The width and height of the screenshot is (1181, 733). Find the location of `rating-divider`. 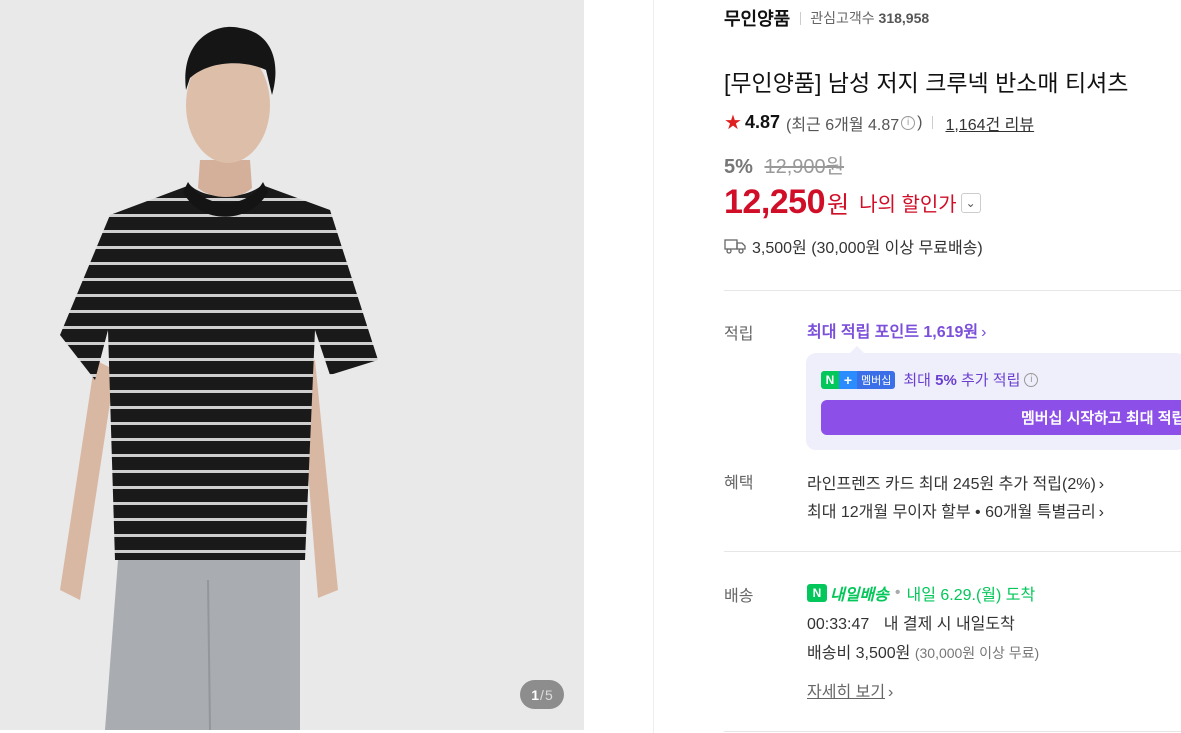

rating-divider is located at coordinates (933, 122).